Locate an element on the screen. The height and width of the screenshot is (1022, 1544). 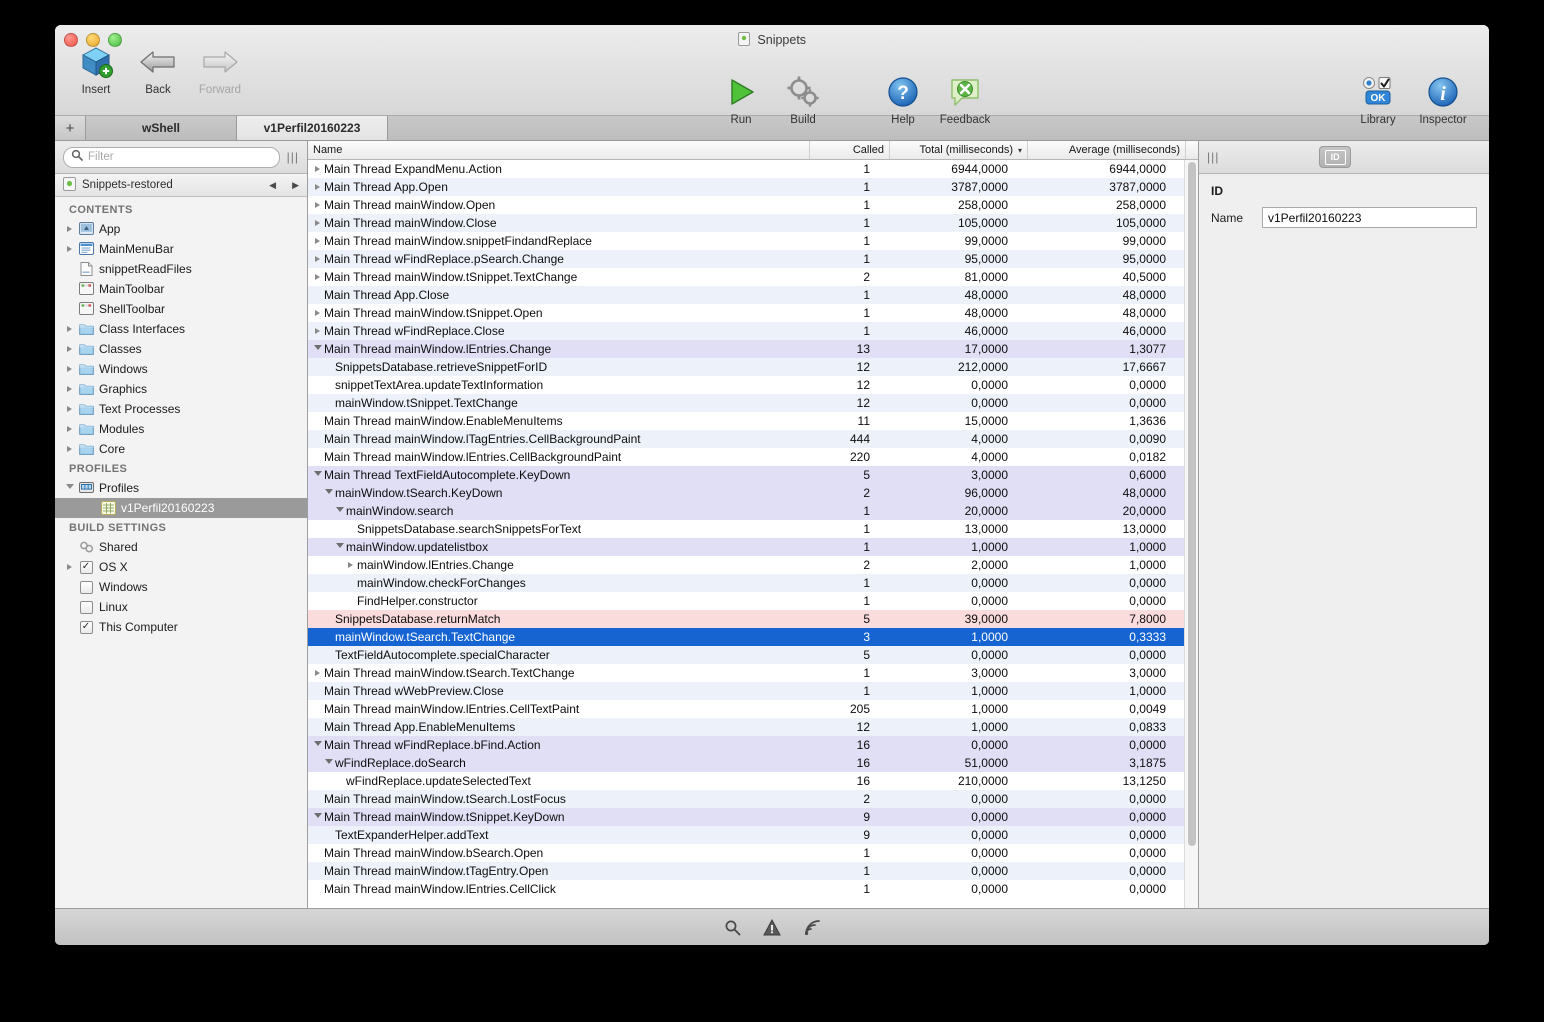
column-header-name: Name is located at coordinates (559, 150).